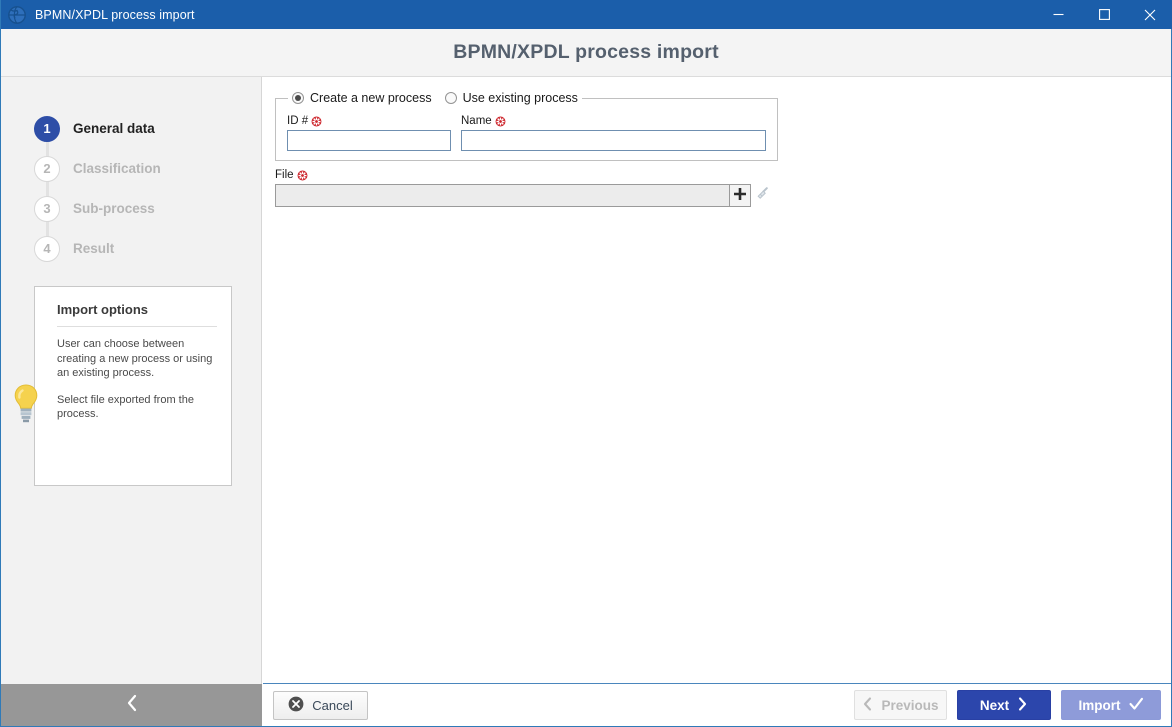 This screenshot has height=727, width=1172. I want to click on plus-icon, so click(740, 196).